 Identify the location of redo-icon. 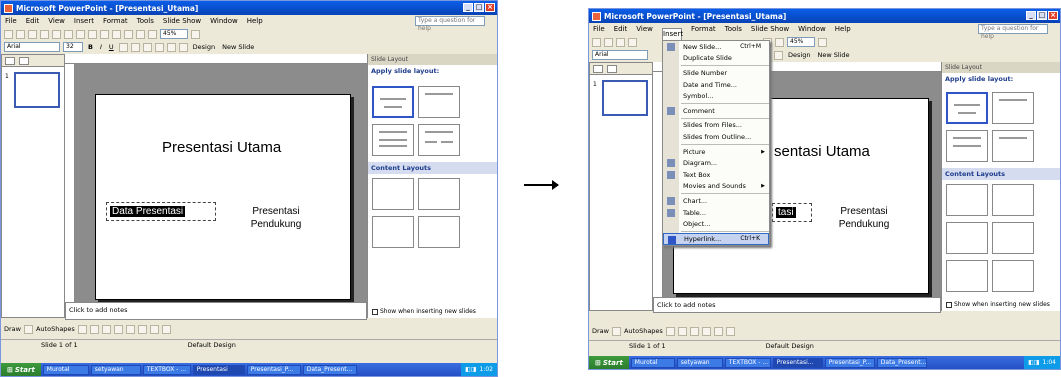
(116, 34).